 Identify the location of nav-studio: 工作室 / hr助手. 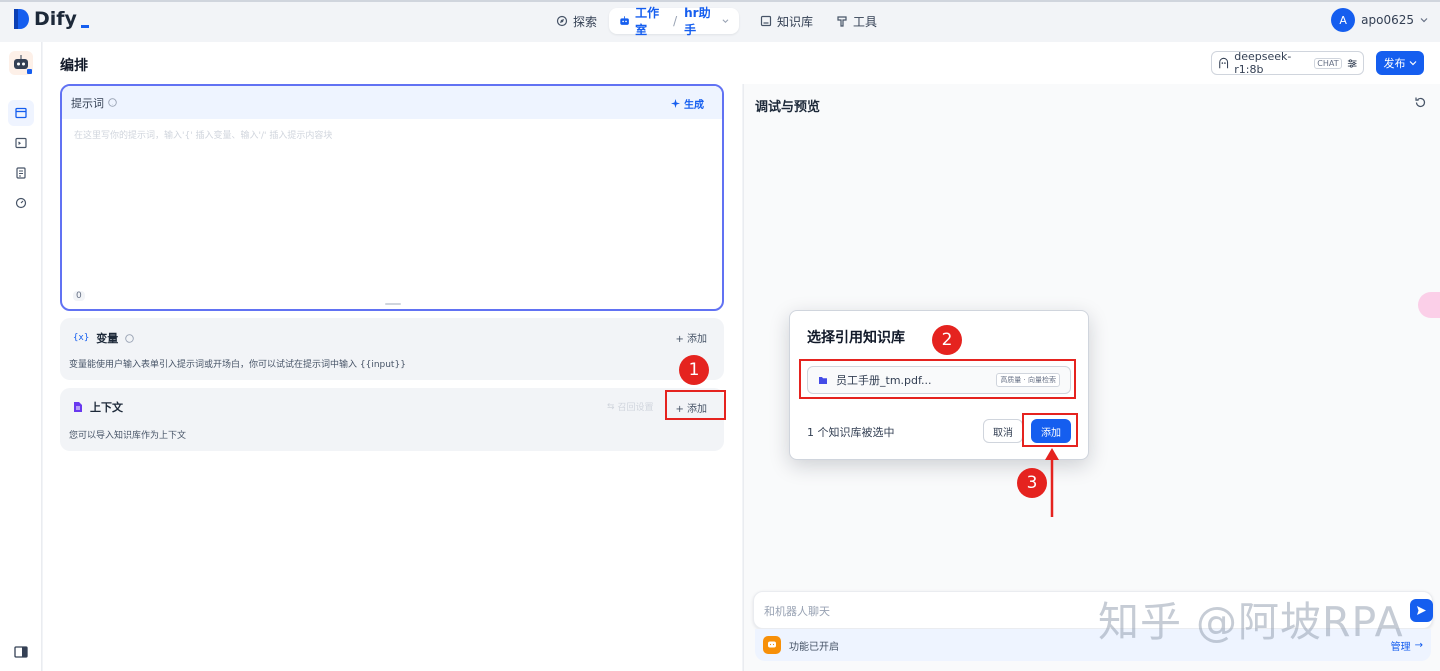
(674, 21).